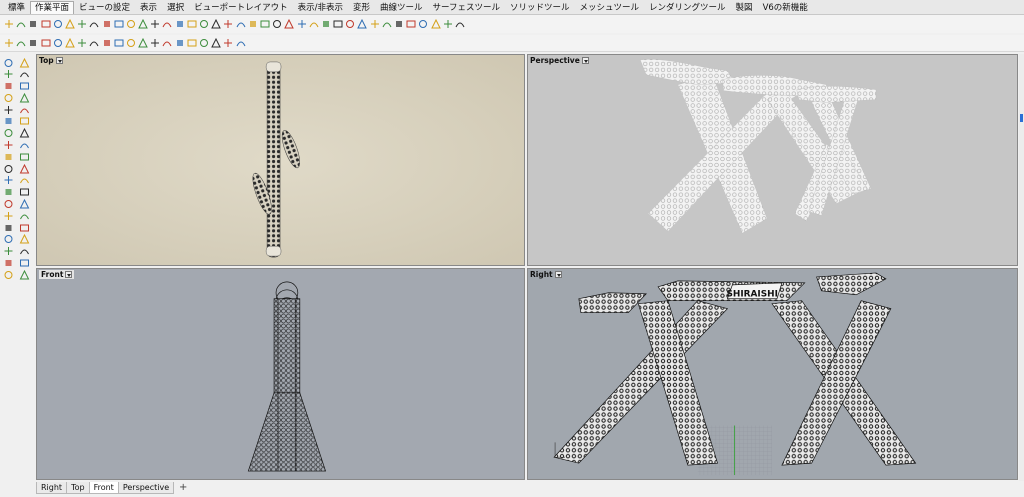  Describe the element at coordinates (1021, 118) in the screenshot. I see `panel-tab-marker` at that location.